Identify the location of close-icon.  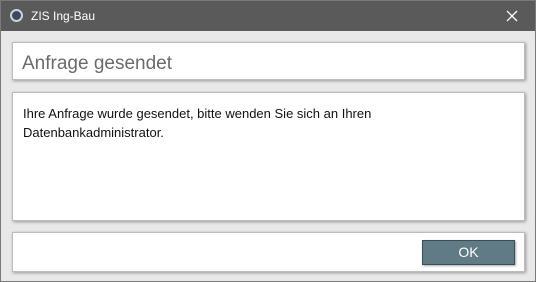
(512, 16).